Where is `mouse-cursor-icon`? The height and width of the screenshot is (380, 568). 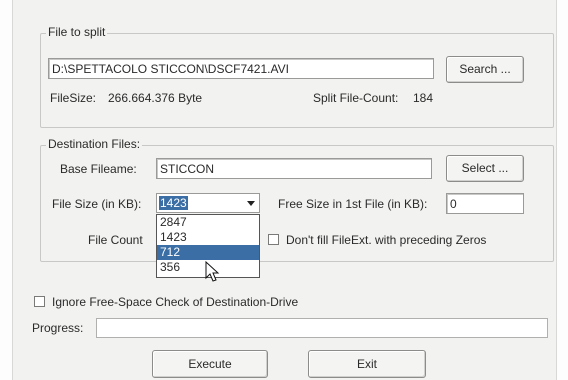 mouse-cursor-icon is located at coordinates (212, 271).